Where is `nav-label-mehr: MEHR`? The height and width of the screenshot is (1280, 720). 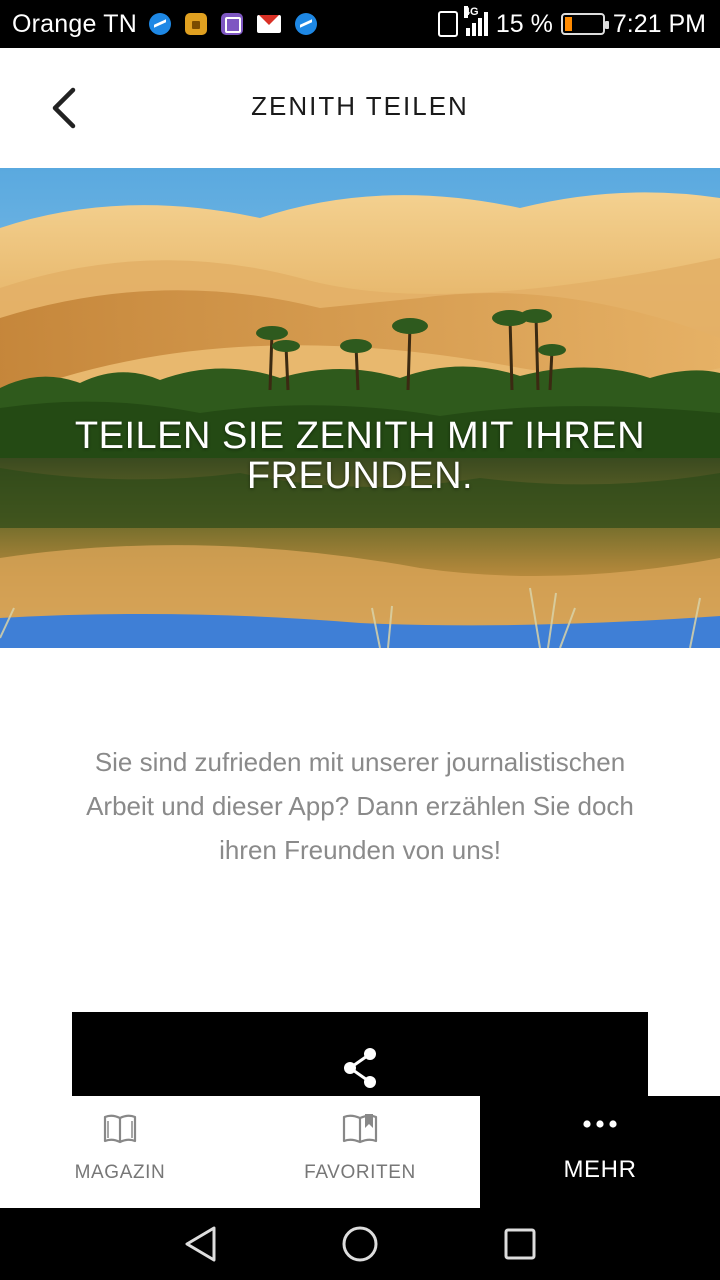
nav-label-mehr: MEHR is located at coordinates (600, 1169).